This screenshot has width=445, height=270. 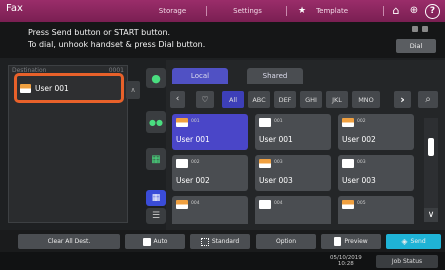 What do you see at coordinates (177, 99) in the screenshot?
I see `filter-prev-button: ‹` at bounding box center [177, 99].